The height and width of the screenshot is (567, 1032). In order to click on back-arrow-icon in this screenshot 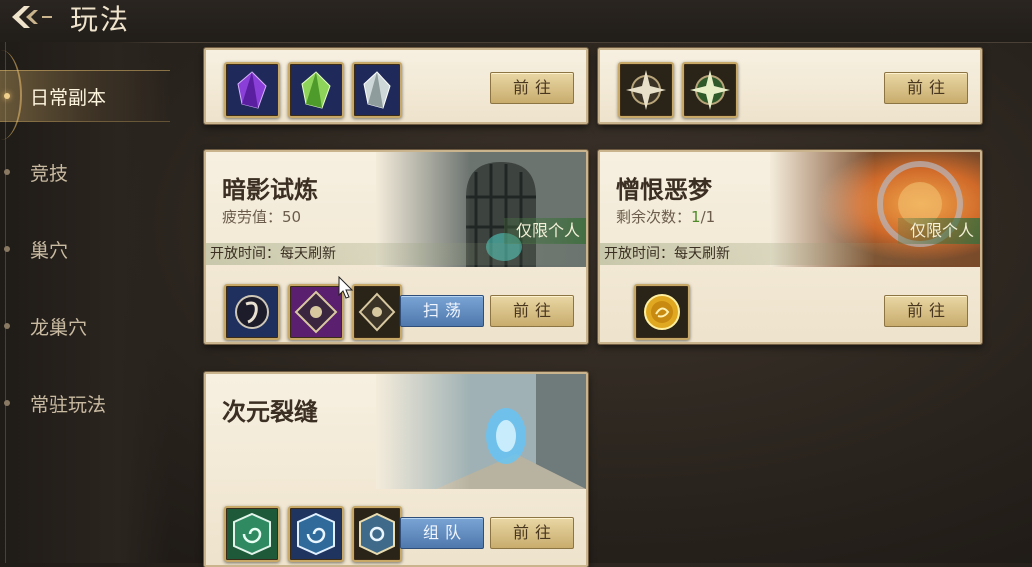, I will do `click(32, 17)`.